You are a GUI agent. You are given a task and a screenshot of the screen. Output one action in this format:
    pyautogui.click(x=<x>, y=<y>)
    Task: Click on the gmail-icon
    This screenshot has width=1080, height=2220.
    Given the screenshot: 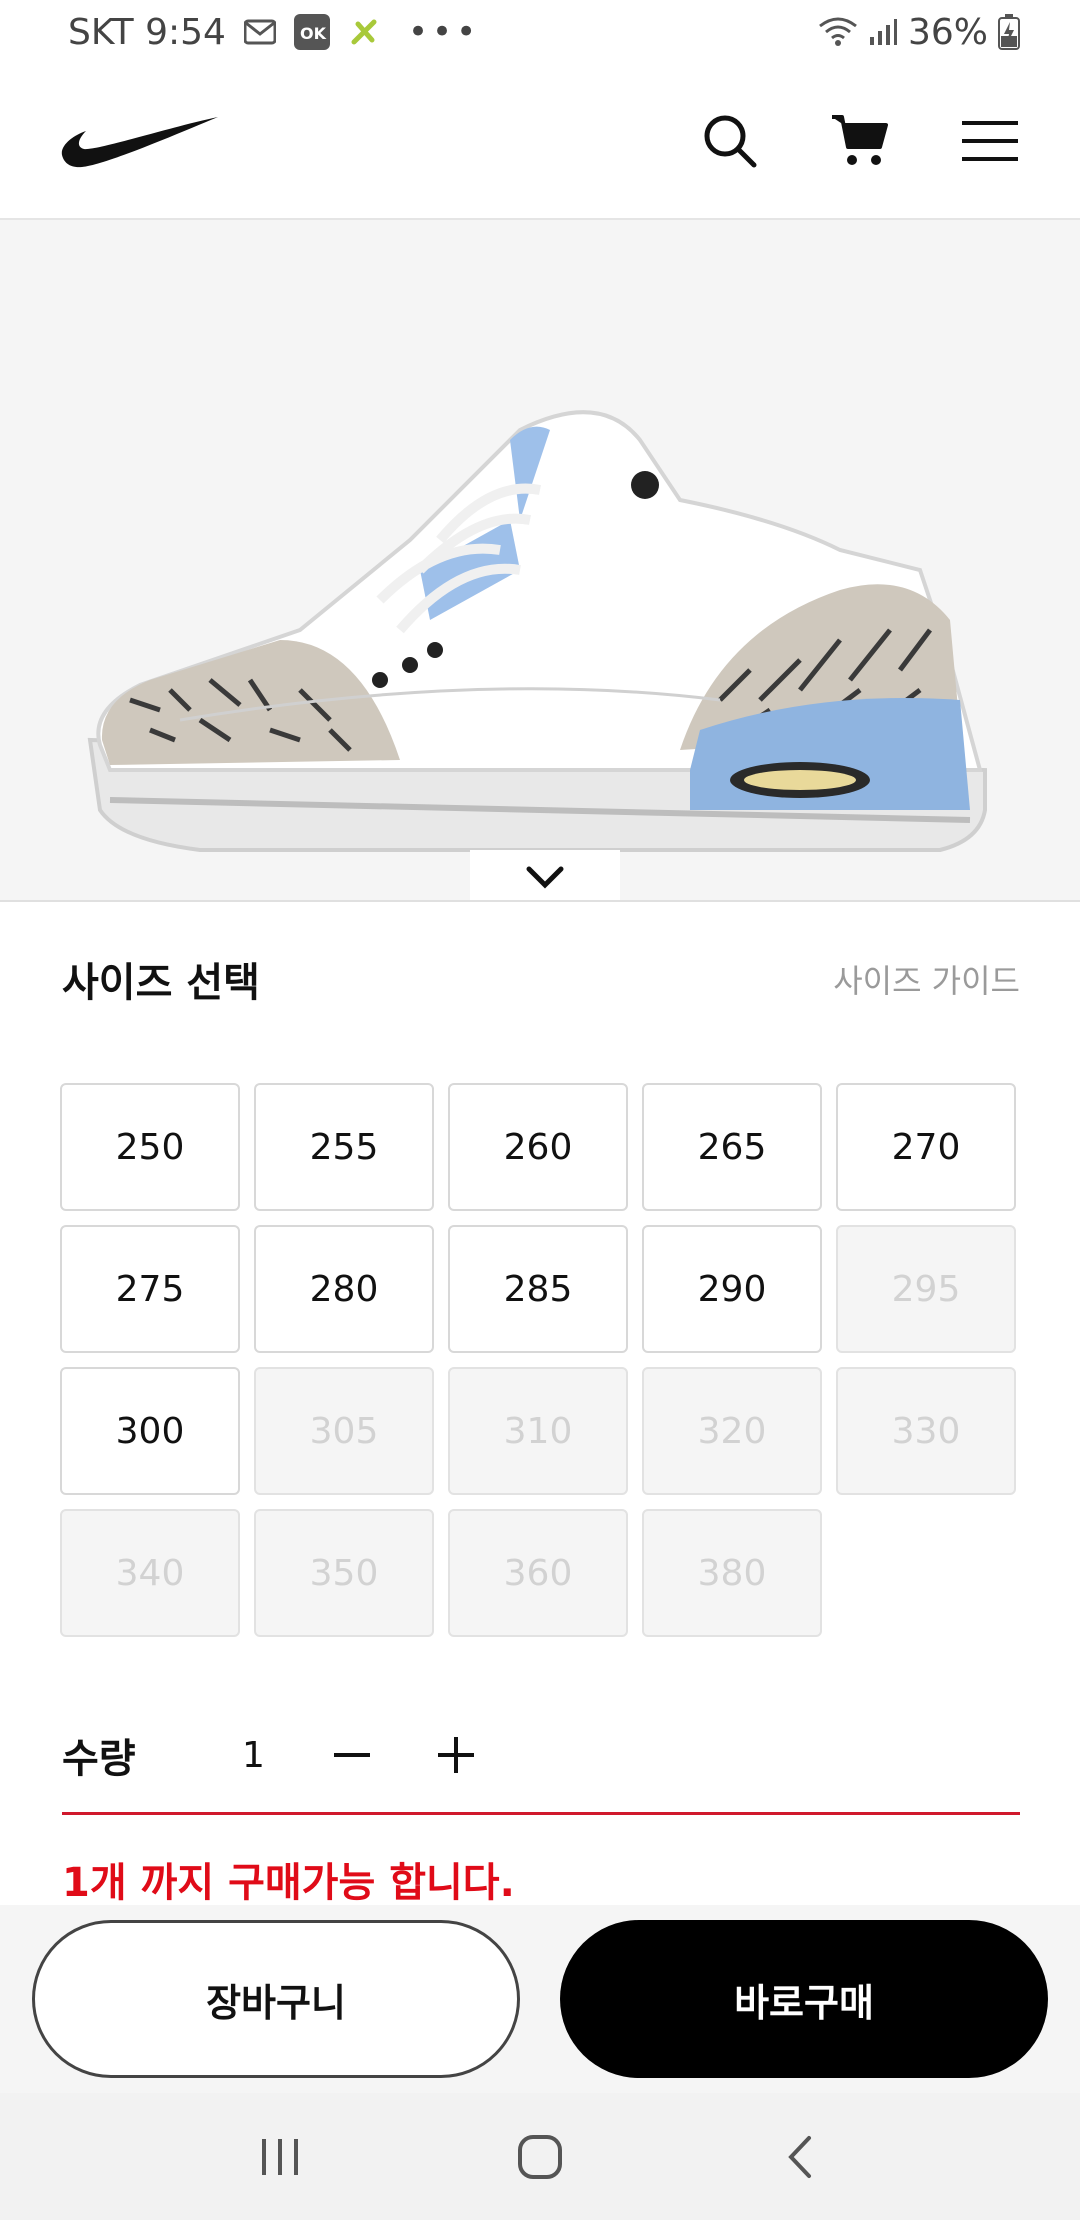 What is the action you would take?
    pyautogui.click(x=259, y=32)
    